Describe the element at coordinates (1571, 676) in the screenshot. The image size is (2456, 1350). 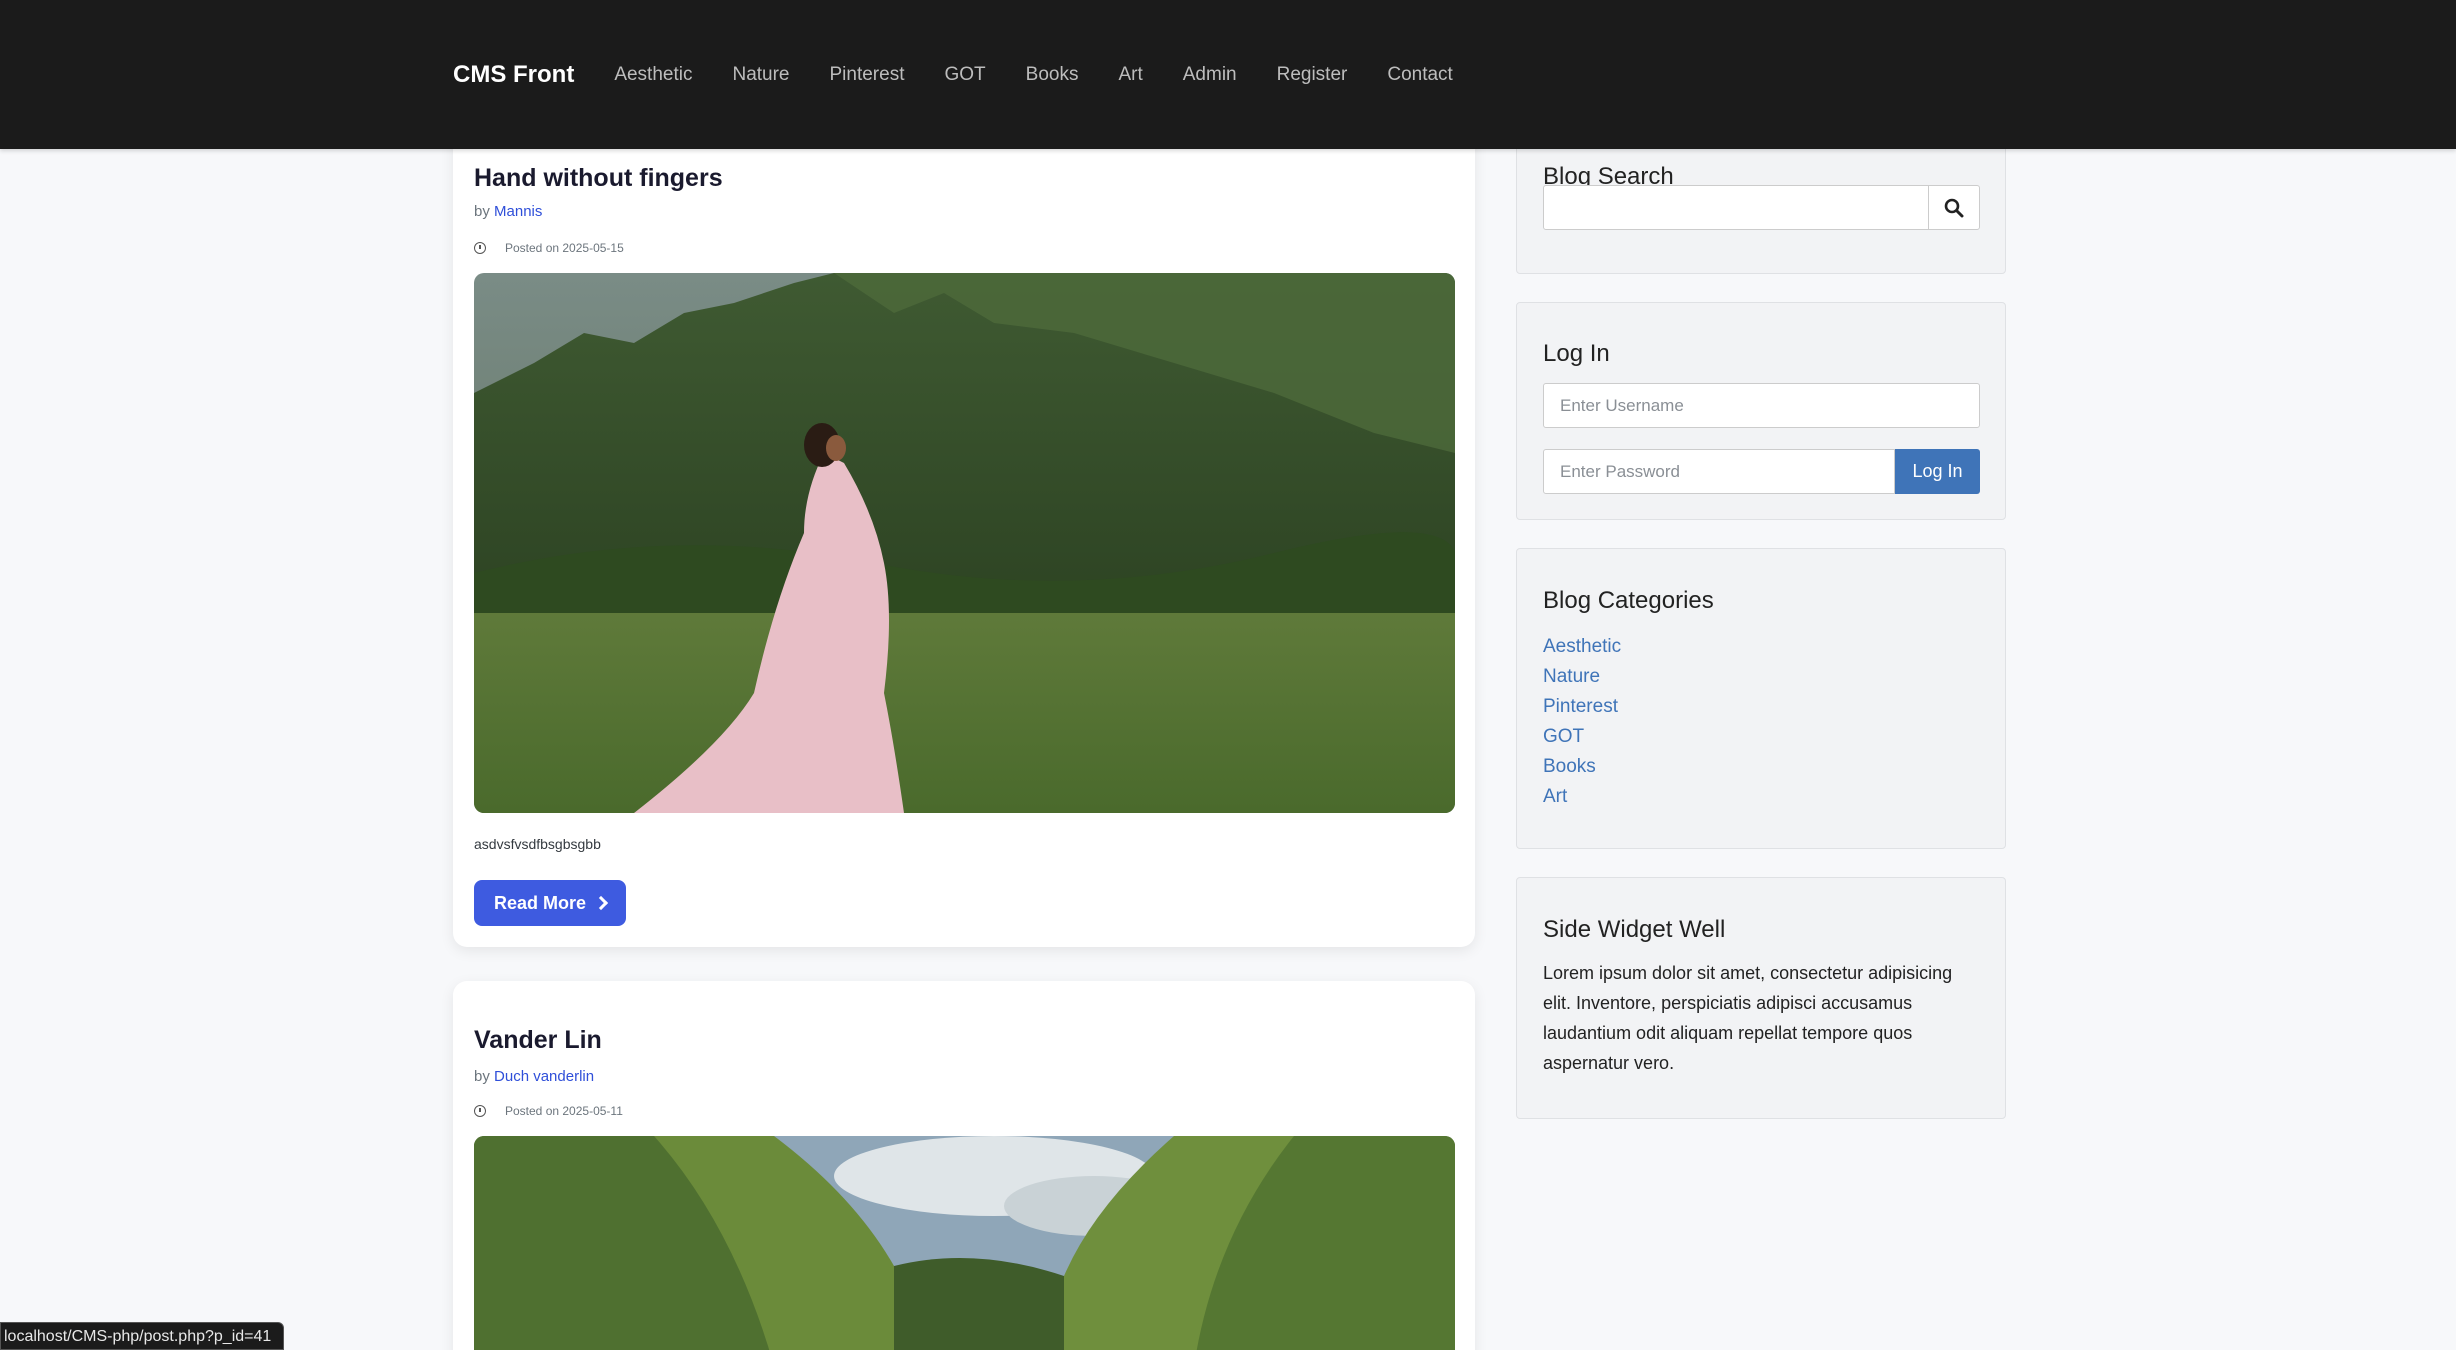
I see `category-link-nature: Nature` at that location.